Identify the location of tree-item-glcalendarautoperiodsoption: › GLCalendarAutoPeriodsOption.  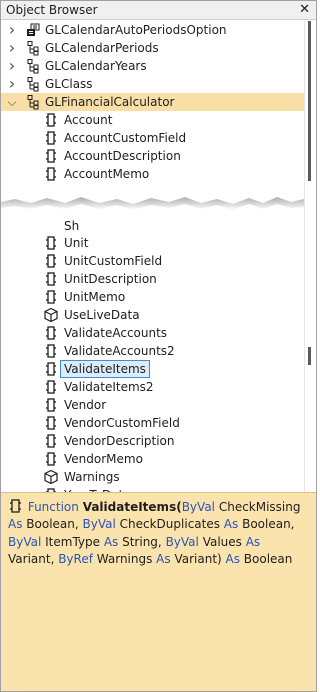
(152, 30).